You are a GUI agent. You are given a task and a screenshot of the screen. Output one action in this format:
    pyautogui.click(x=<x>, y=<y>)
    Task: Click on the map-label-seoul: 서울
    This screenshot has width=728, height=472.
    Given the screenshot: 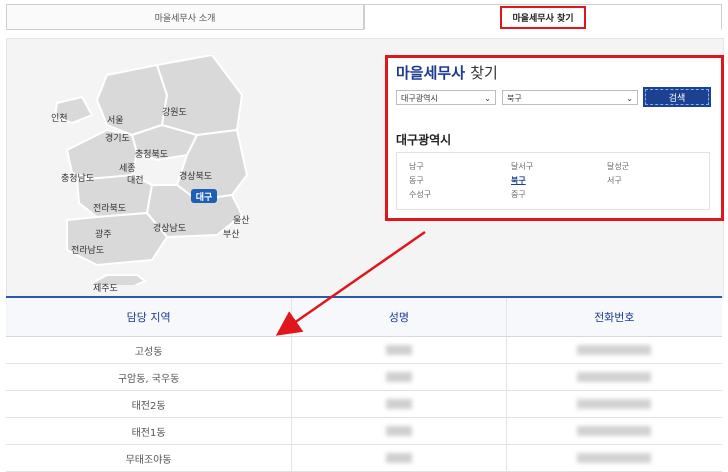 What is the action you would take?
    pyautogui.click(x=115, y=119)
    